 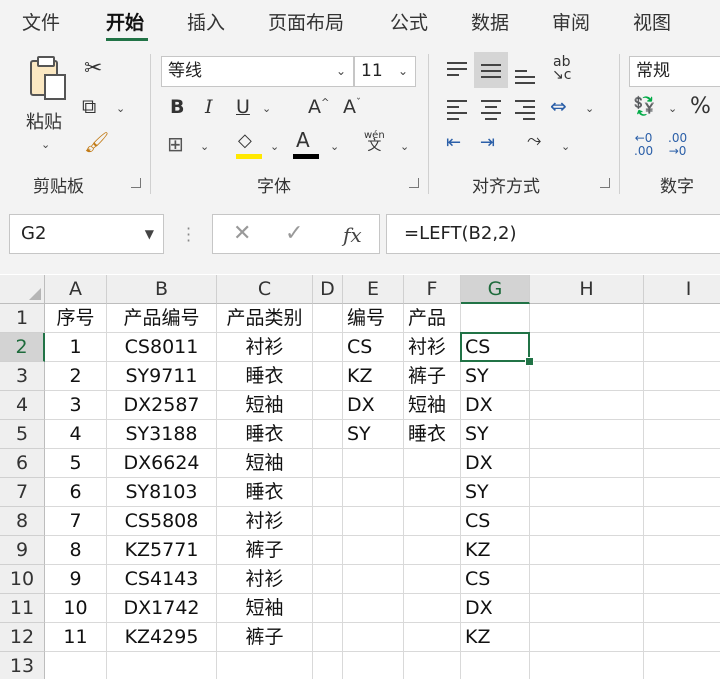 What do you see at coordinates (328, 376) in the screenshot?
I see `cell-D3` at bounding box center [328, 376].